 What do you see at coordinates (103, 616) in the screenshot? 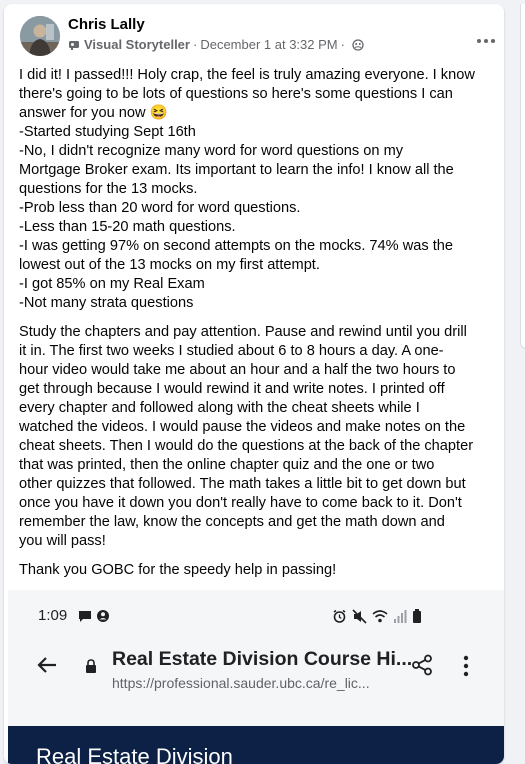
I see `account-icon` at bounding box center [103, 616].